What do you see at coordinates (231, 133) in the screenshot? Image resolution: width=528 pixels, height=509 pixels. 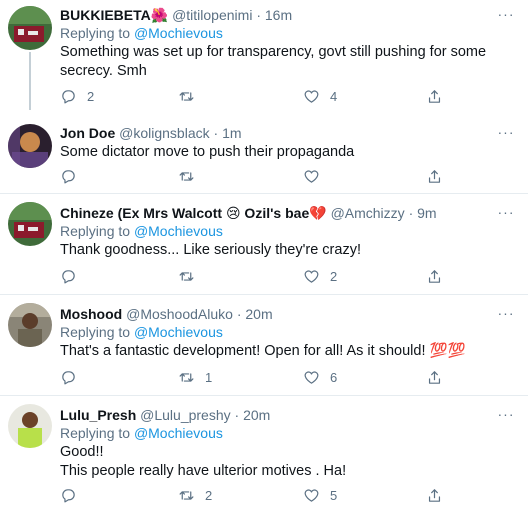 I see `timestamp: 1m` at bounding box center [231, 133].